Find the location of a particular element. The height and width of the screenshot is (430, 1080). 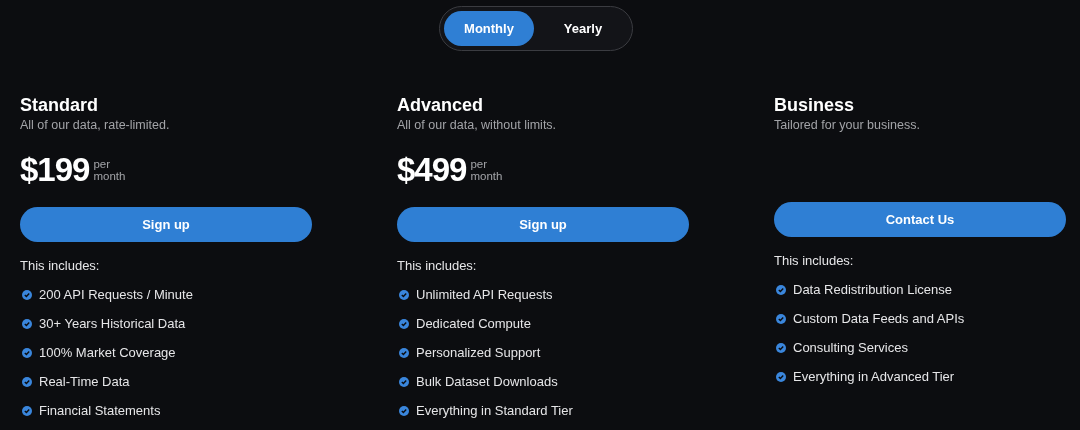

billing-option: Monthly is located at coordinates (489, 28).